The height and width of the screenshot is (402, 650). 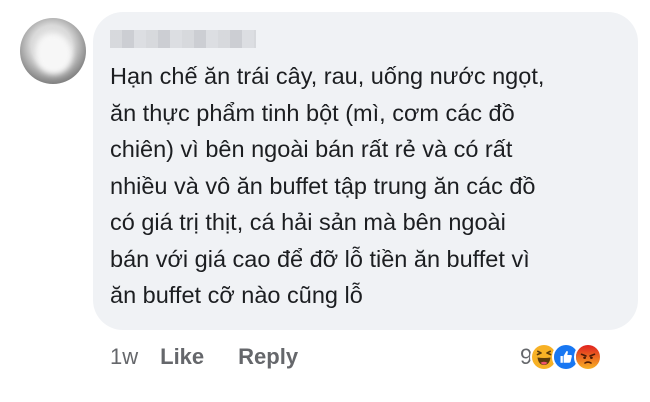 What do you see at coordinates (268, 357) in the screenshot?
I see `reply-button: Reply` at bounding box center [268, 357].